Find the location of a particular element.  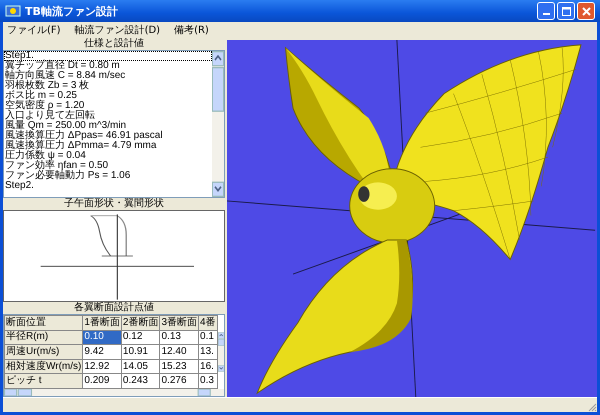

spec-line: 空気密度 ρ = 1.20 is located at coordinates (108, 106).